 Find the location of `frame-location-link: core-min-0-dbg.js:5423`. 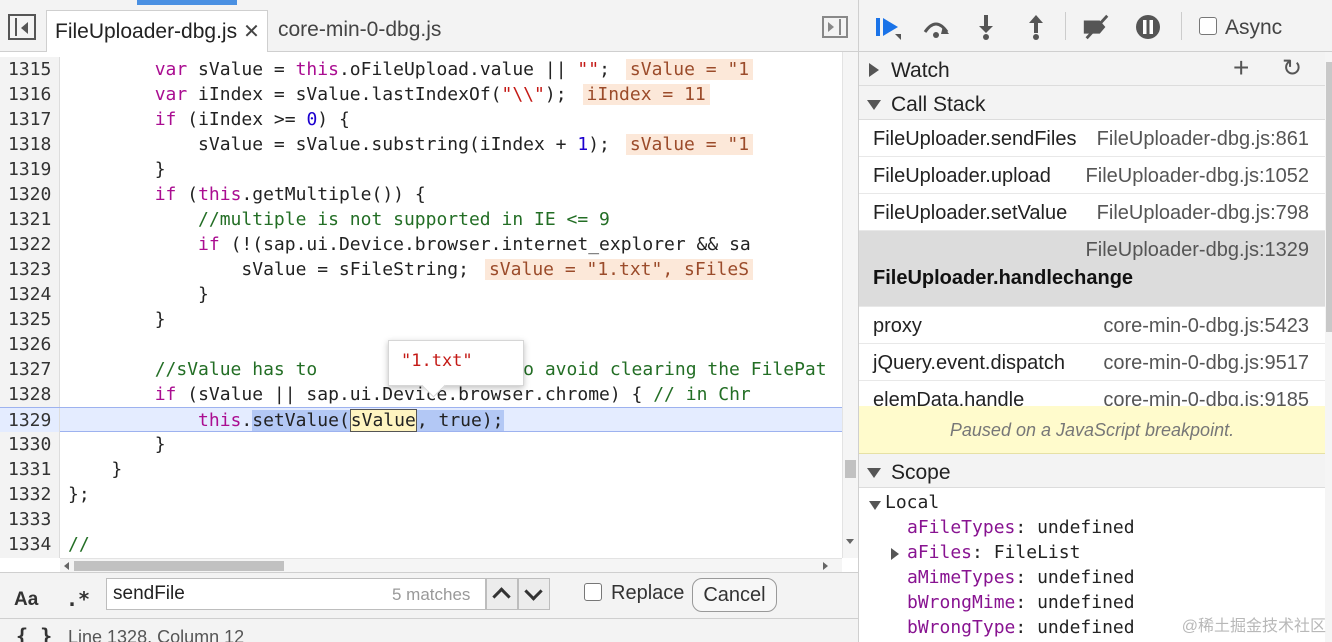

frame-location-link: core-min-0-dbg.js:5423 is located at coordinates (1206, 326).